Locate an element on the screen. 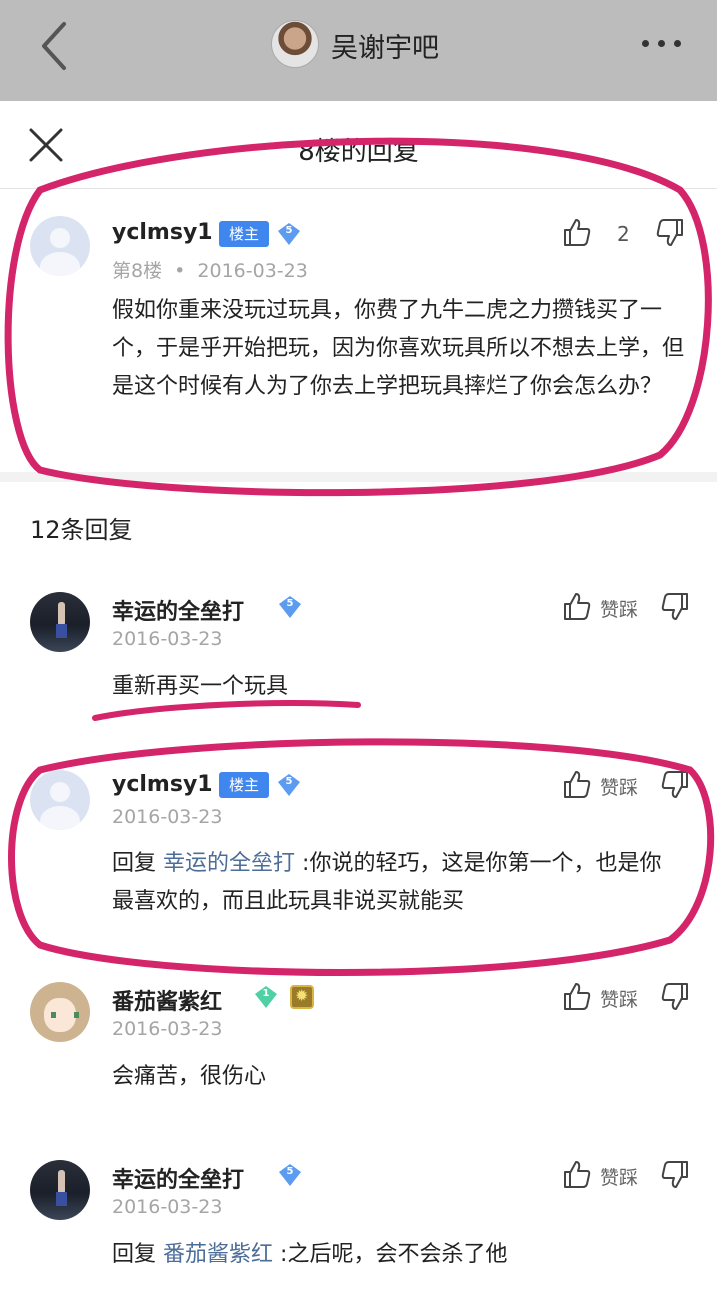  more-dots-icon is located at coordinates (645, 43).